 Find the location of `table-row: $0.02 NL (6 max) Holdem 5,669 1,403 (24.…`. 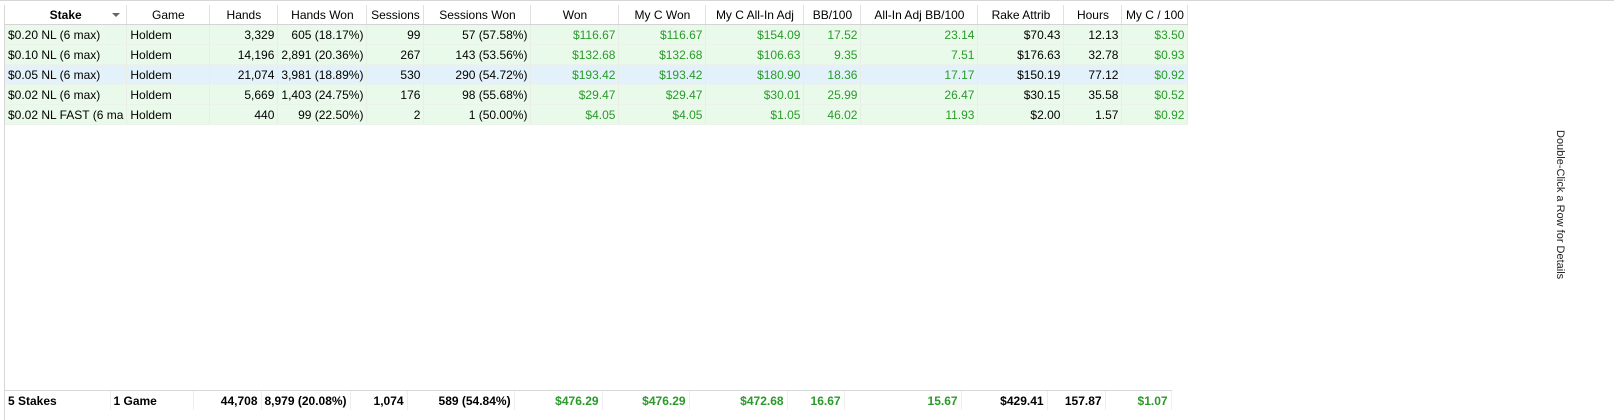

table-row: $0.02 NL (6 max) Holdem 5,669 1,403 (24.… is located at coordinates (597, 94).